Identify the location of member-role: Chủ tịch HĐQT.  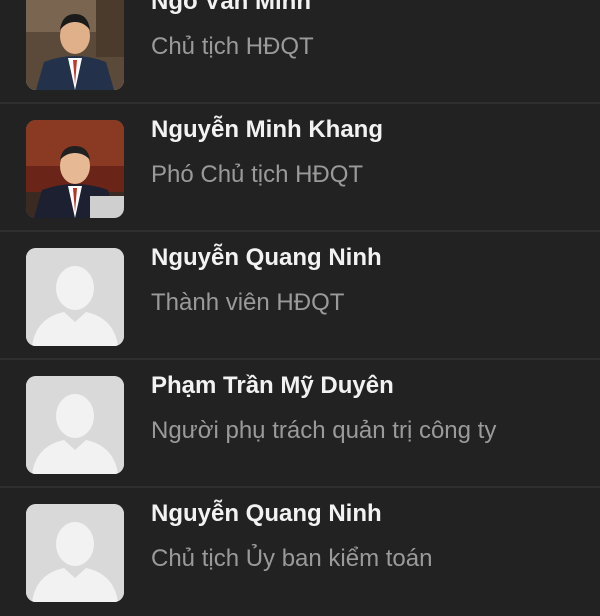
(232, 46).